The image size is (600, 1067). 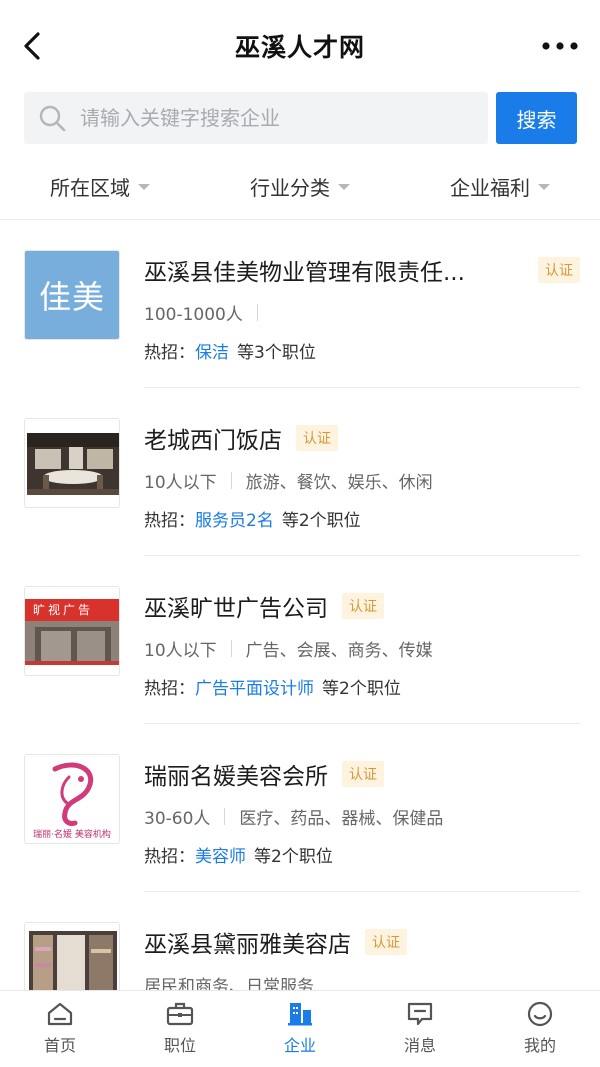 What do you see at coordinates (236, 777) in the screenshot?
I see `company-name: 瑞丽名媛美容会所` at bounding box center [236, 777].